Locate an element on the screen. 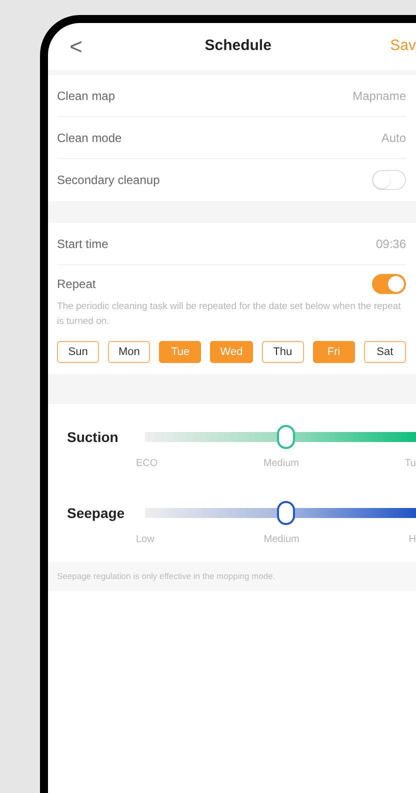  slider-tick-label: ECO is located at coordinates (147, 464).